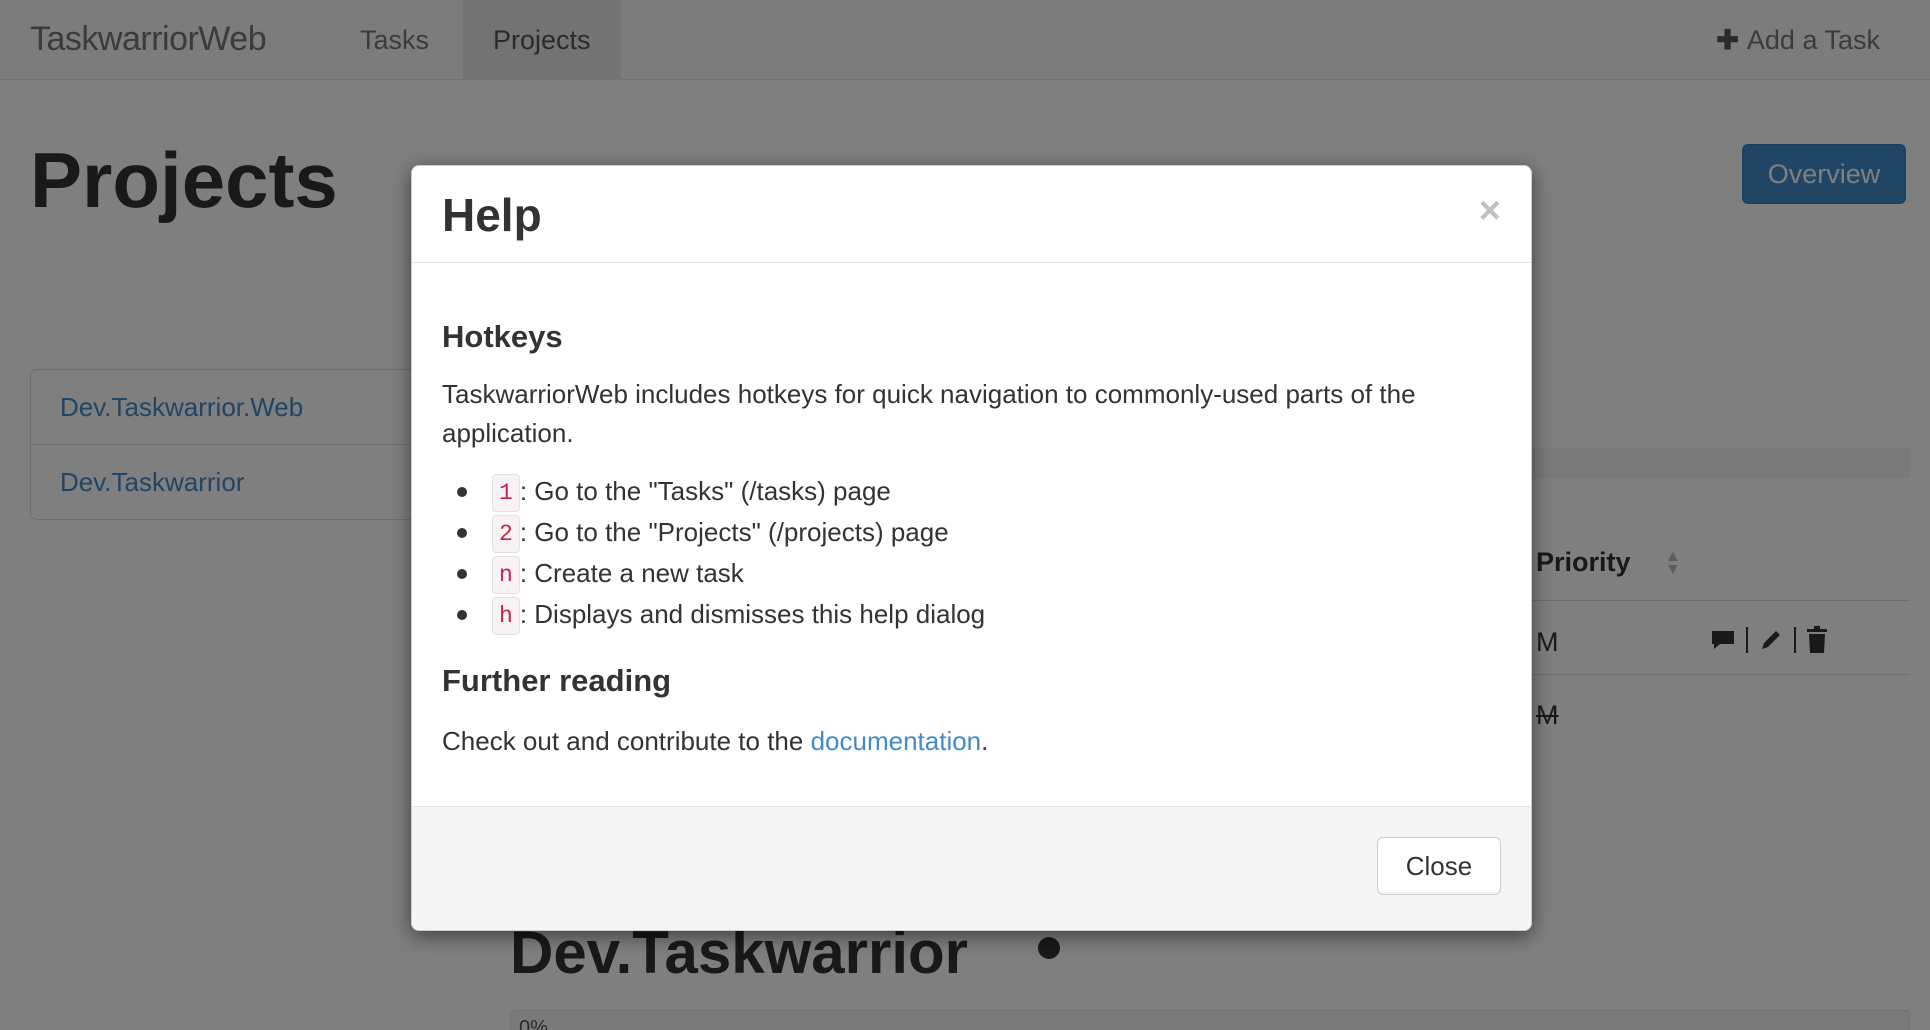  Describe the element at coordinates (985, 741) in the screenshot. I see `further-reading-suffix: .` at that location.